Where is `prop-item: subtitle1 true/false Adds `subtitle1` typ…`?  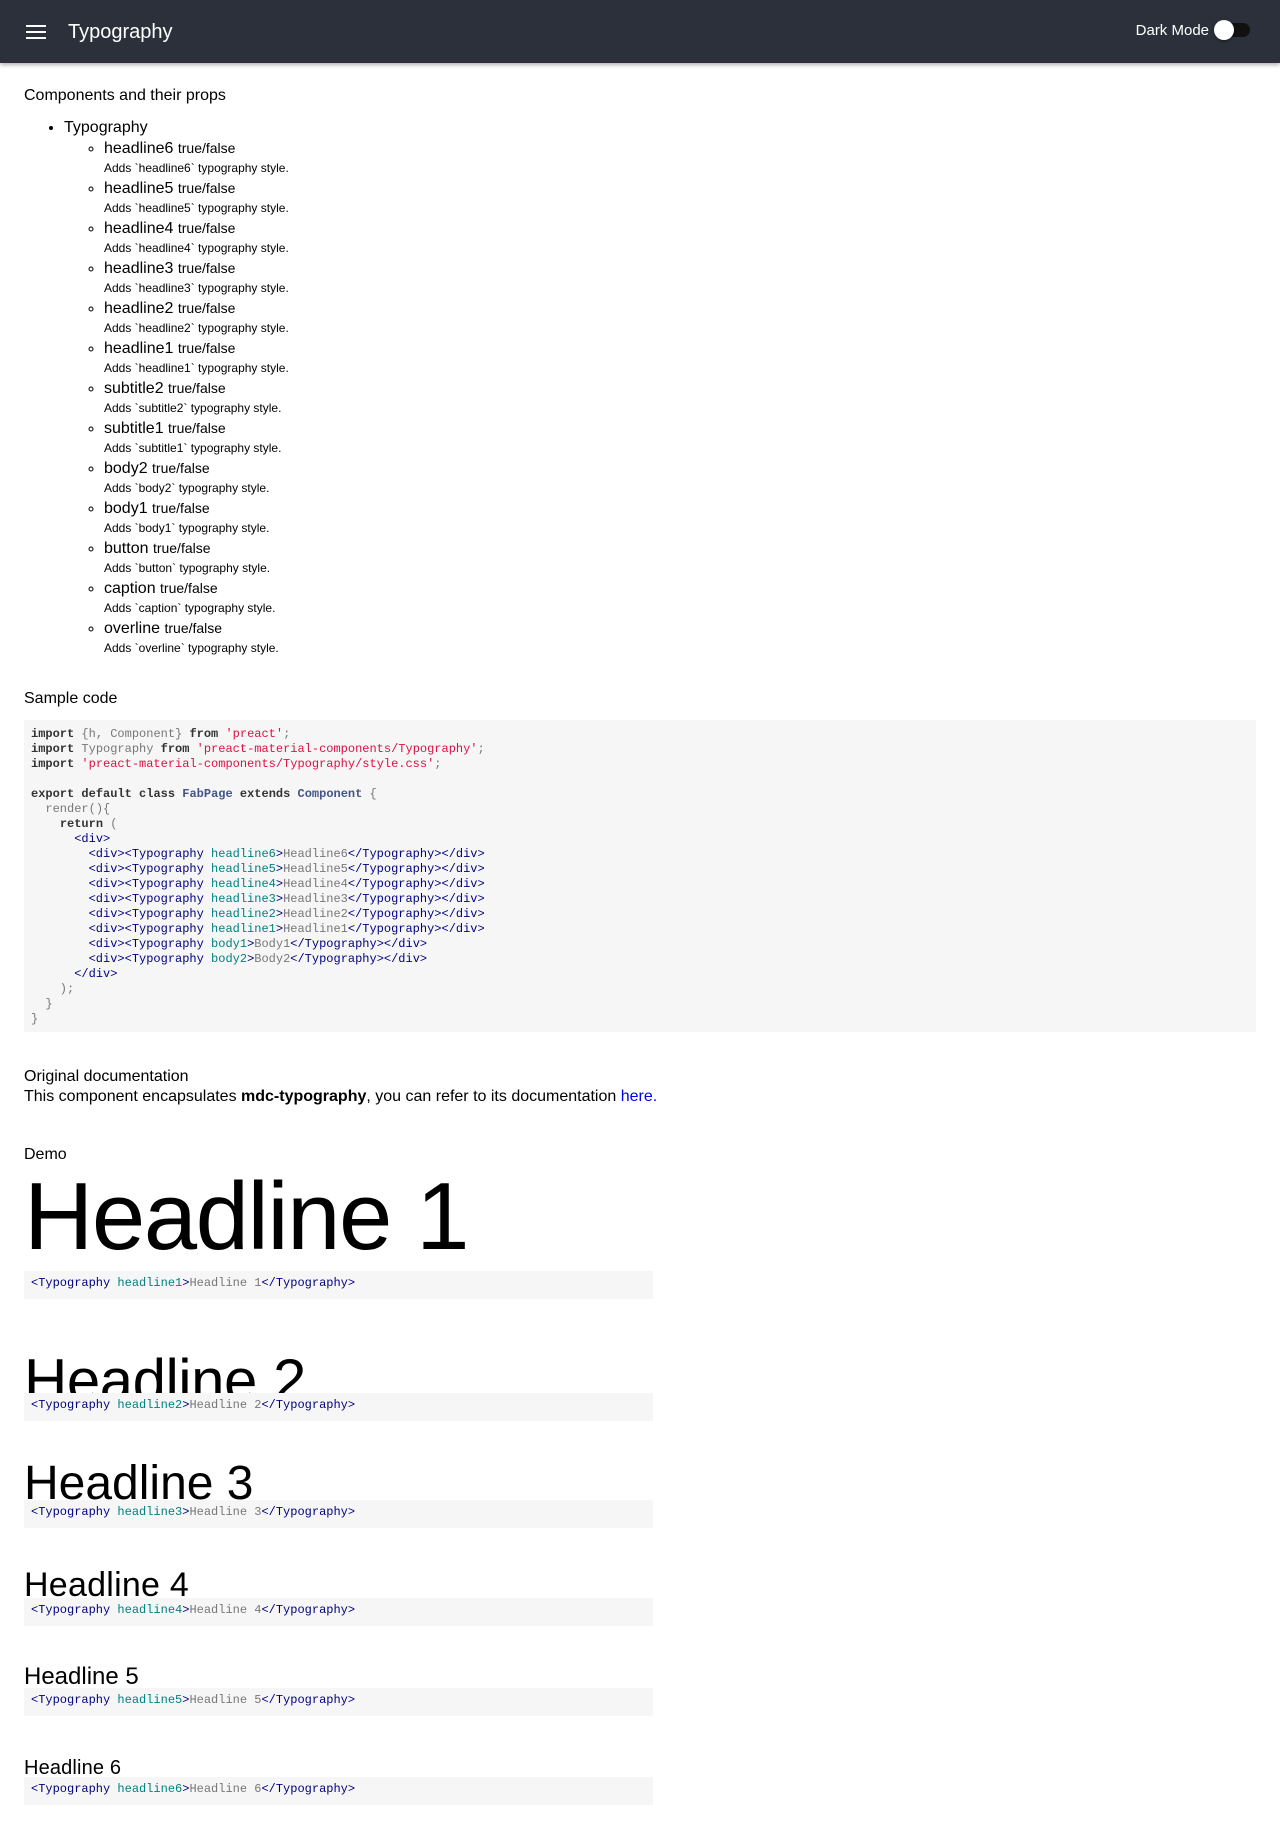 prop-item: subtitle1 true/false Adds `subtitle1` typ… is located at coordinates (196, 438).